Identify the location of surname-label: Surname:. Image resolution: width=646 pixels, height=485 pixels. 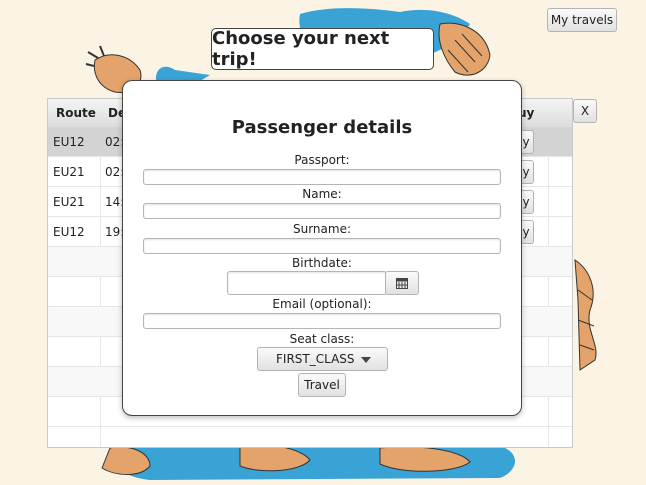
(322, 229).